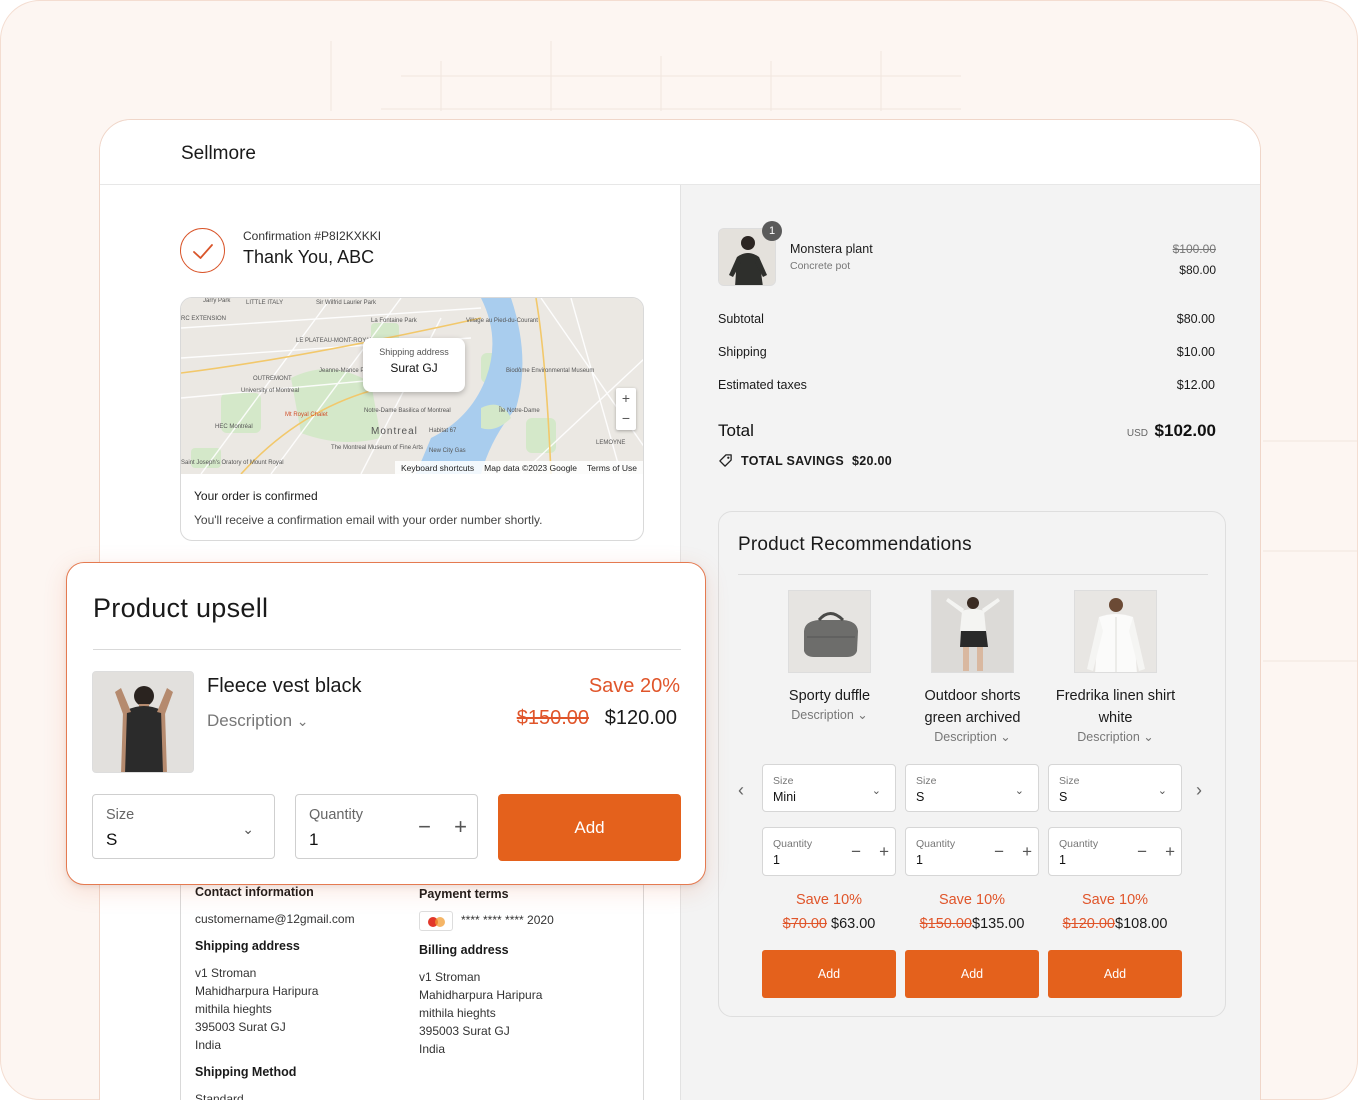  What do you see at coordinates (284, 686) in the screenshot?
I see `upsell-product-name: Fleece vest black` at bounding box center [284, 686].